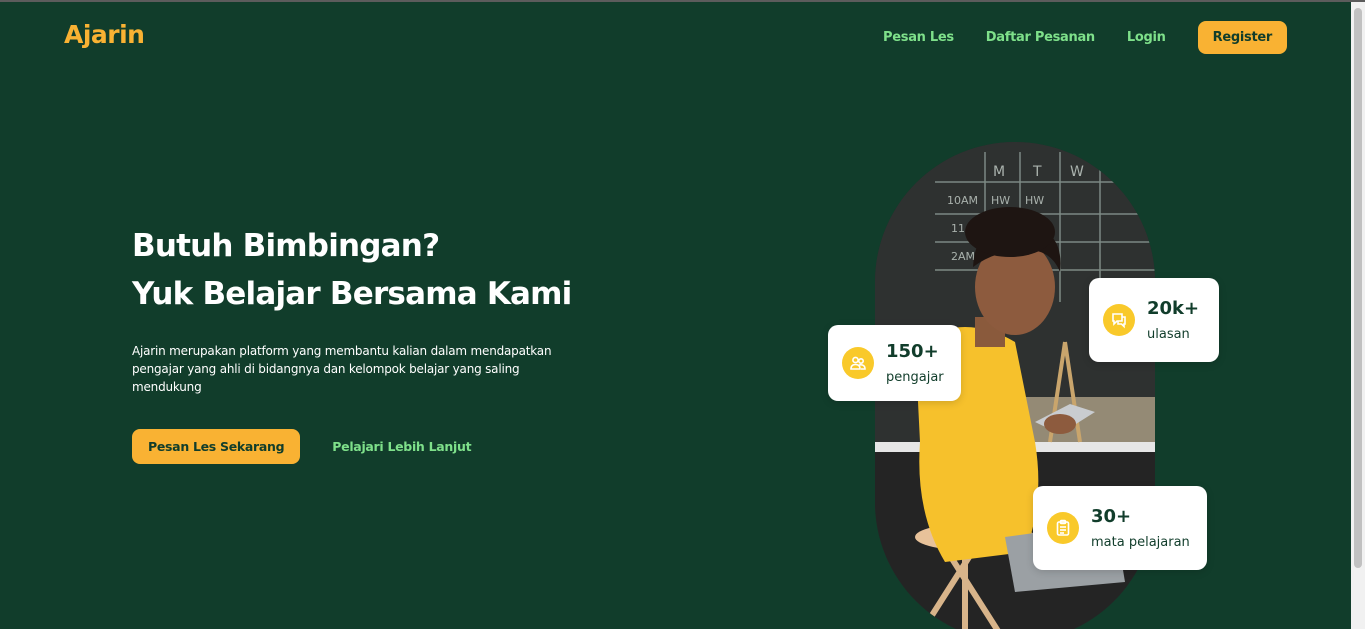  I want to click on stat-label-pengajar: pengajar, so click(915, 377).